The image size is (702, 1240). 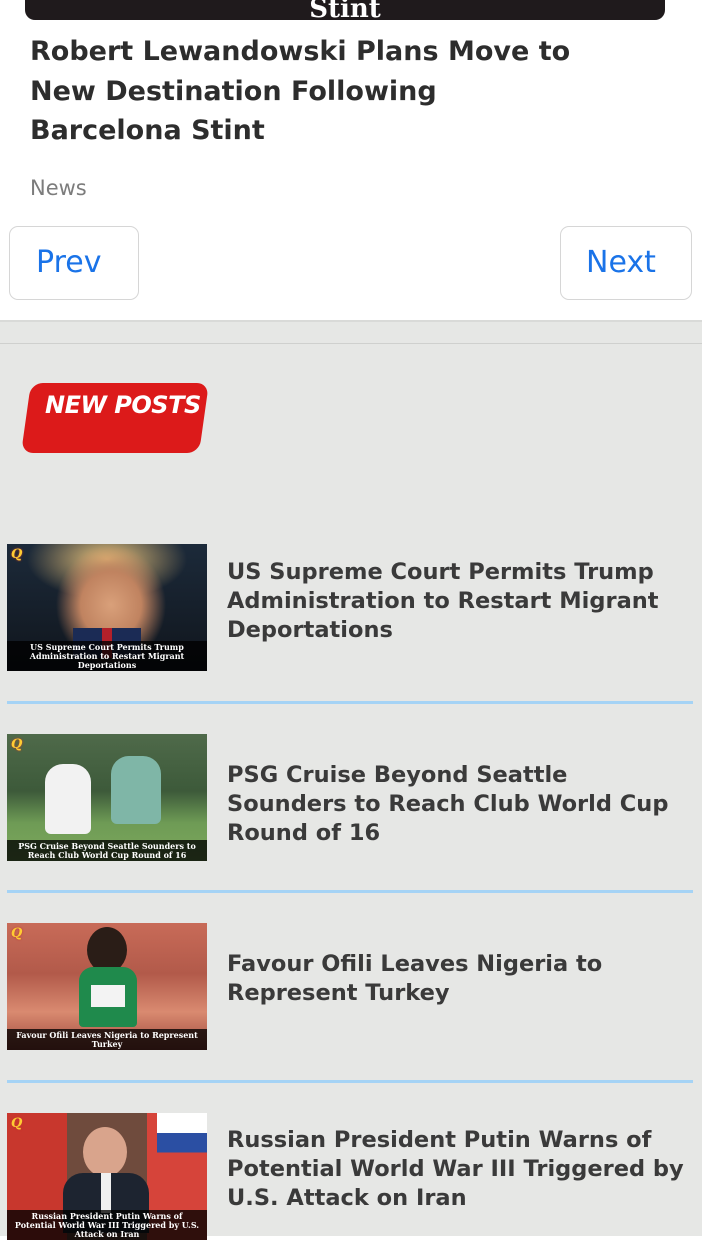 What do you see at coordinates (626, 263) in the screenshot?
I see `next-button: Next` at bounding box center [626, 263].